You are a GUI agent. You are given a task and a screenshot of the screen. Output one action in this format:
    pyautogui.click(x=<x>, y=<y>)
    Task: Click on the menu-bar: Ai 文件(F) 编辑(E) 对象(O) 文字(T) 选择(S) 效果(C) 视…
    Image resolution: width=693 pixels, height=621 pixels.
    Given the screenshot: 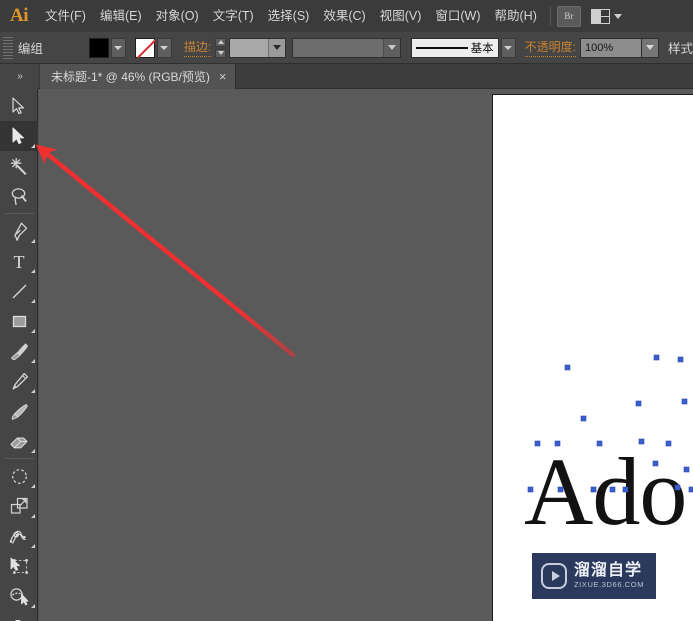 What is the action you would take?
    pyautogui.click(x=346, y=16)
    